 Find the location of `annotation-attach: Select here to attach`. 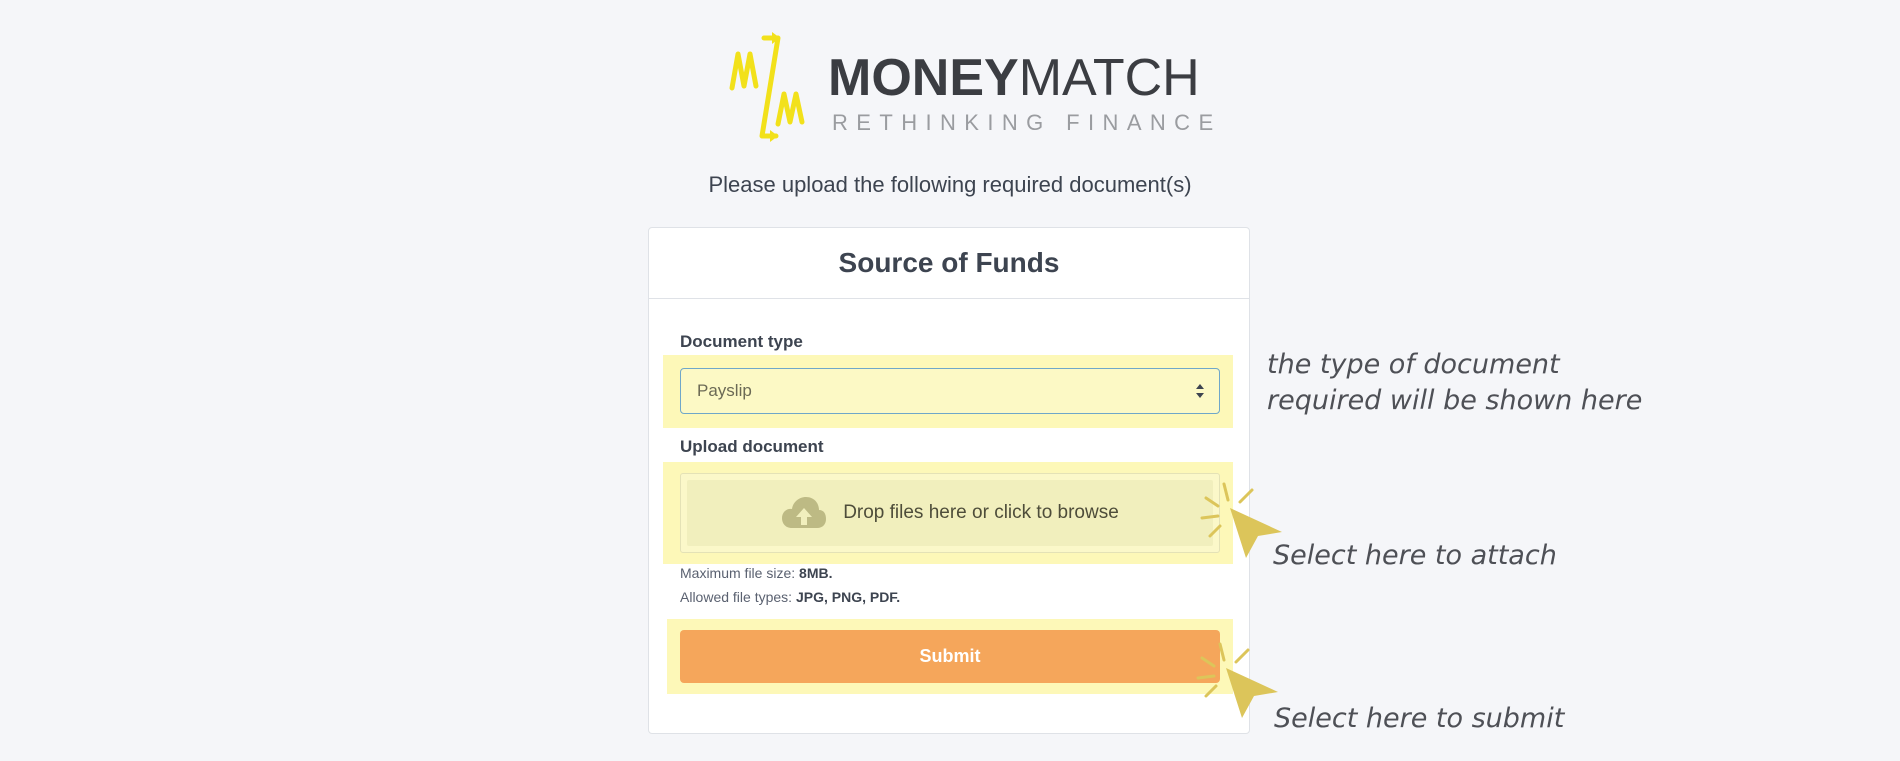

annotation-attach: Select here to attach is located at coordinates (1415, 555).